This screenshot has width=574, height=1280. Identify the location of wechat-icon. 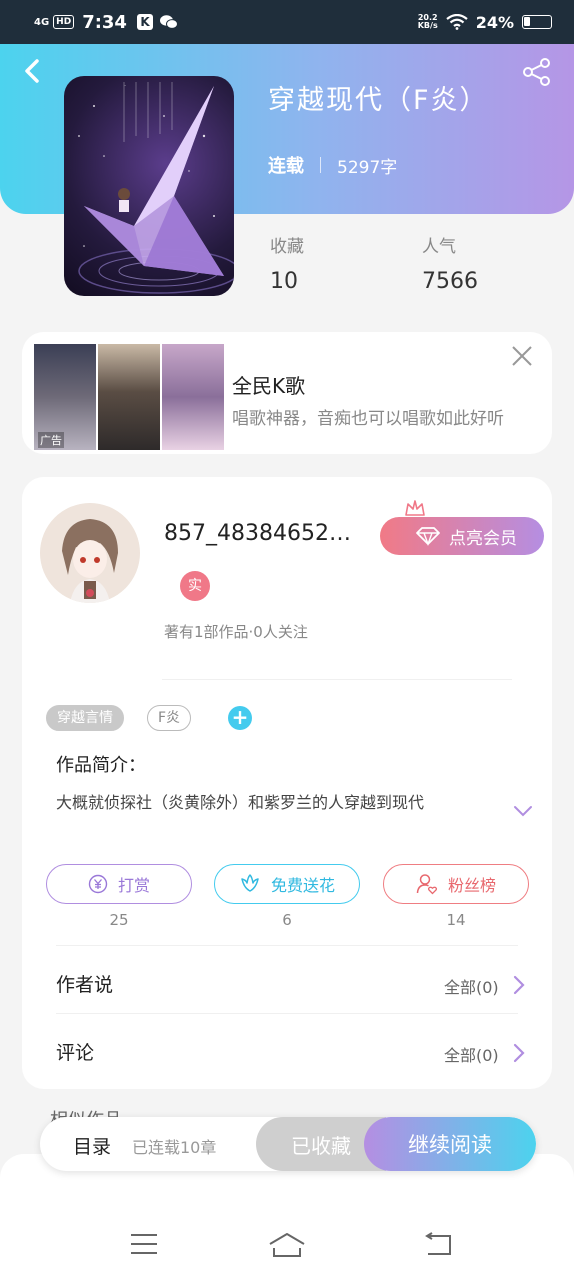
(168, 22).